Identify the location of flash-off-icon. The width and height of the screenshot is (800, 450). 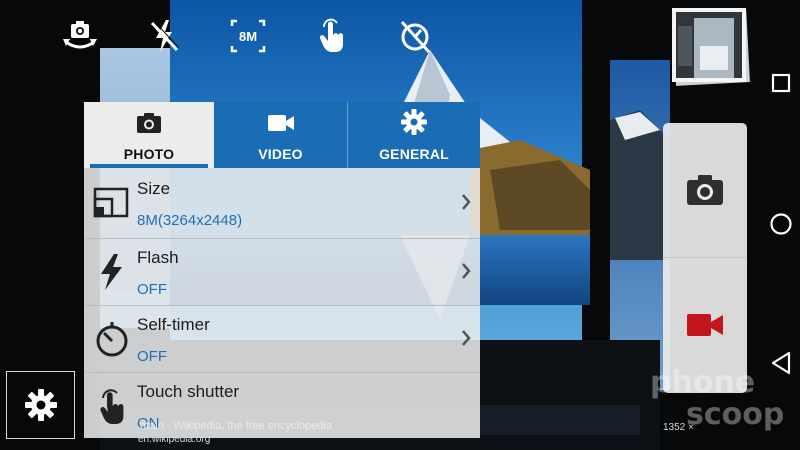
(165, 36).